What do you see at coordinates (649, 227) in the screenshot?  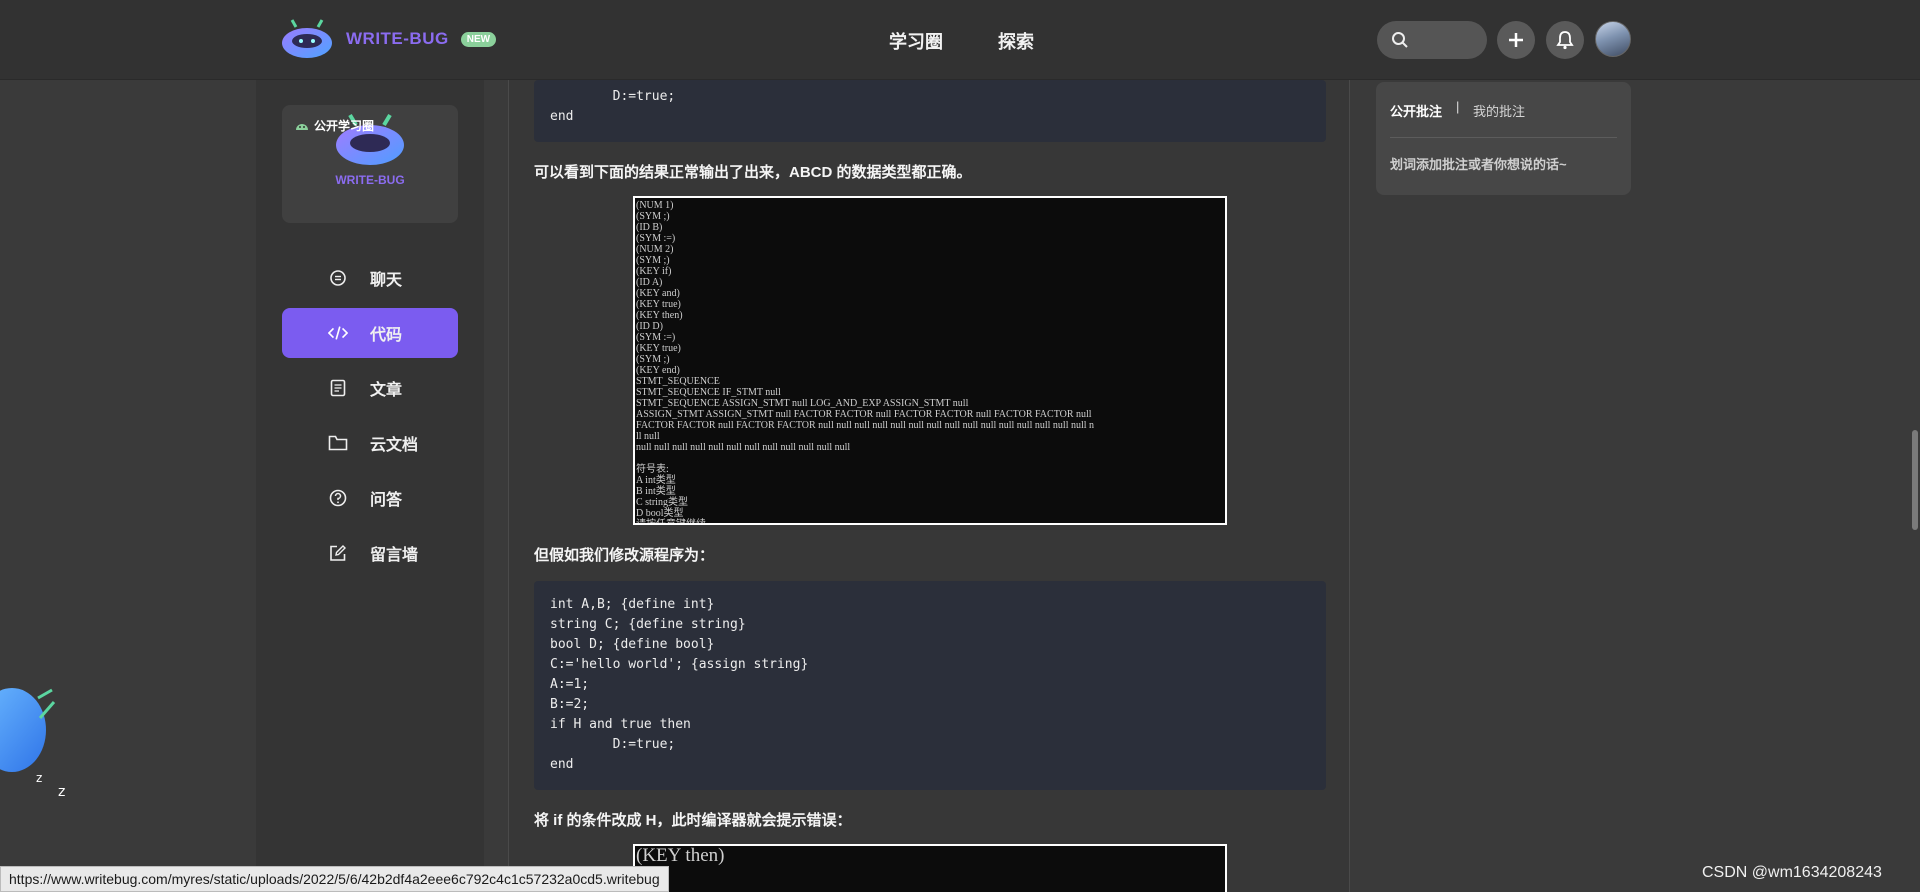 I see `terminal-line: (ID B)` at bounding box center [649, 227].